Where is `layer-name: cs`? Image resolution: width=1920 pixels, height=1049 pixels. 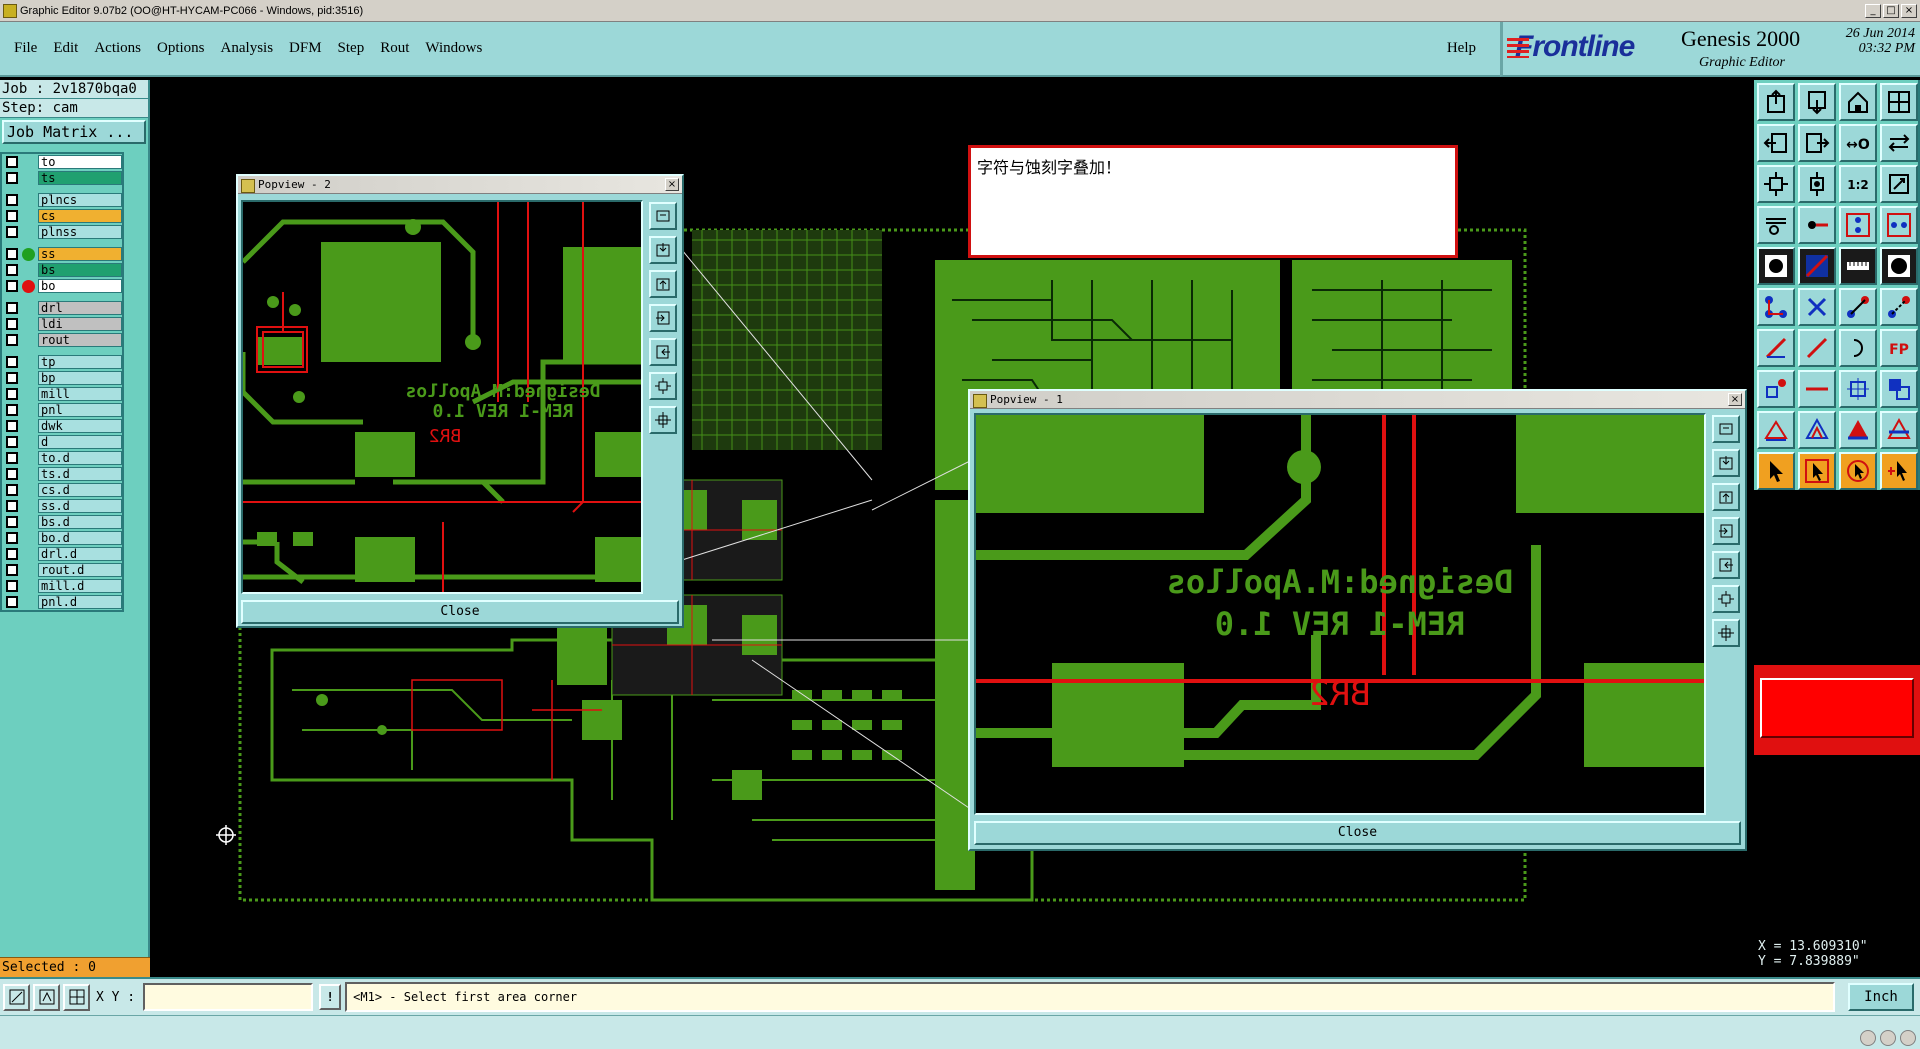
layer-name: cs is located at coordinates (80, 216).